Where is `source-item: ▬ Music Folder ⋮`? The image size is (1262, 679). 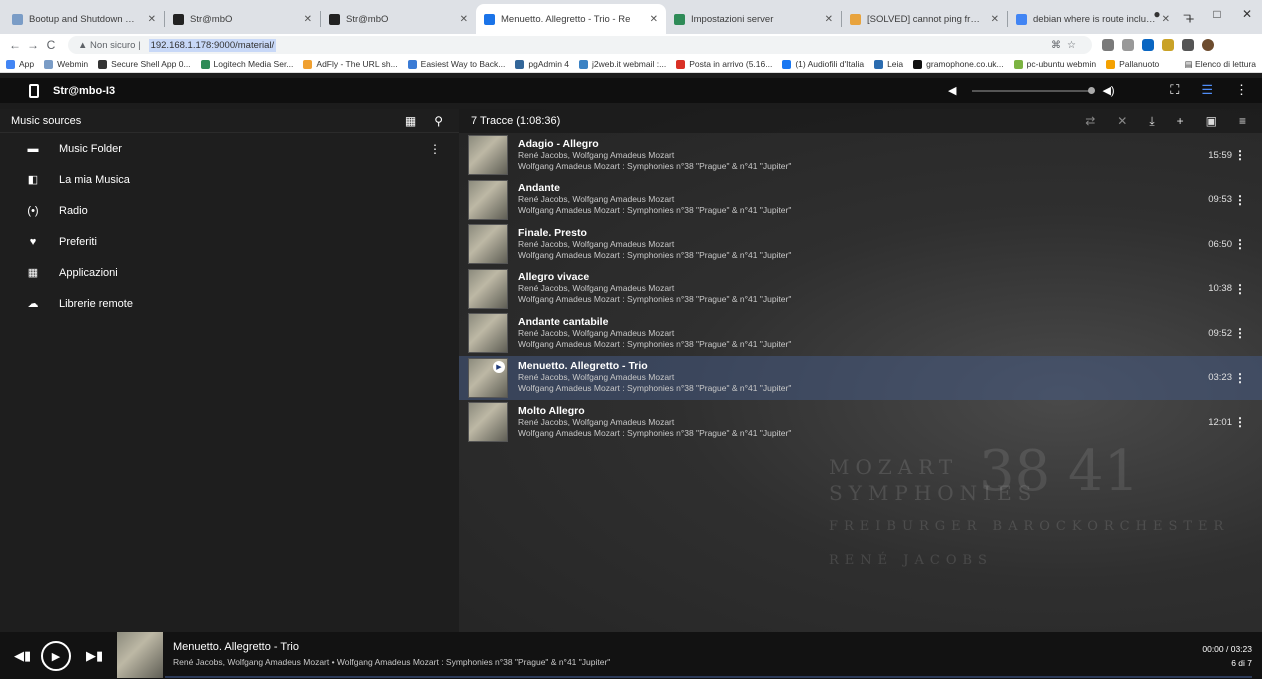
source-item: ▬ Music Folder ⋮ is located at coordinates (229, 148).